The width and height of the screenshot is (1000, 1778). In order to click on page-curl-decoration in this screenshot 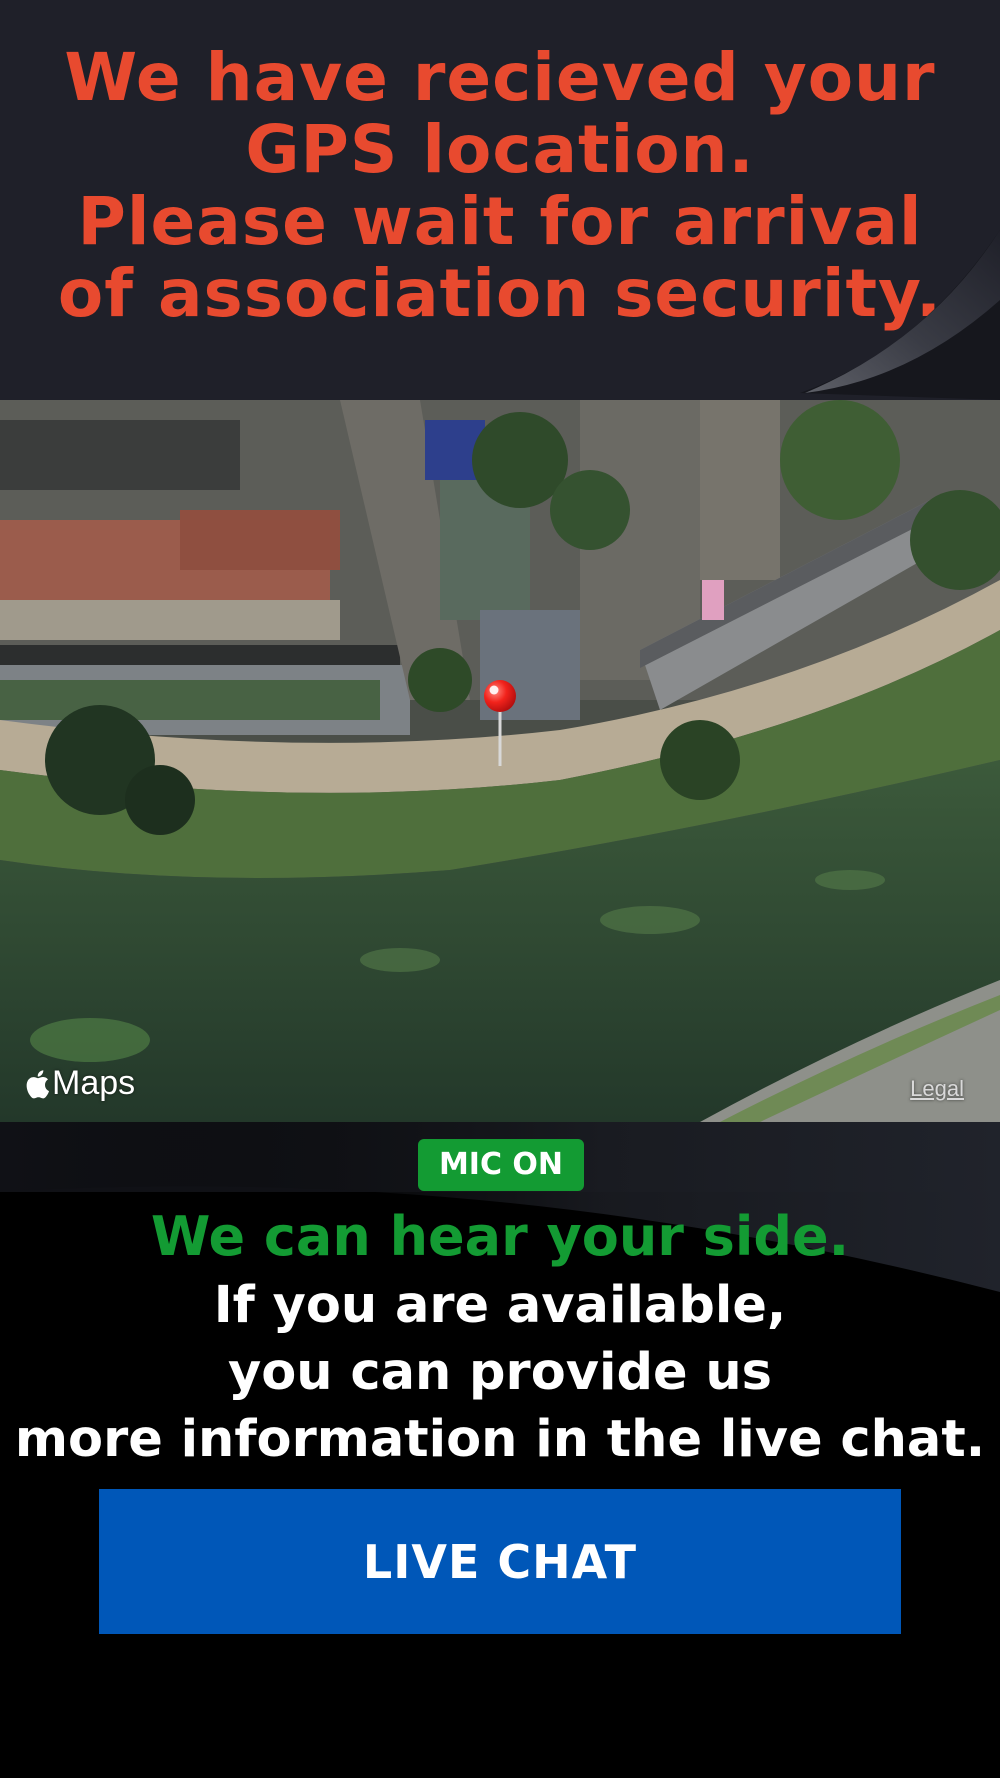, I will do `click(900, 315)`.